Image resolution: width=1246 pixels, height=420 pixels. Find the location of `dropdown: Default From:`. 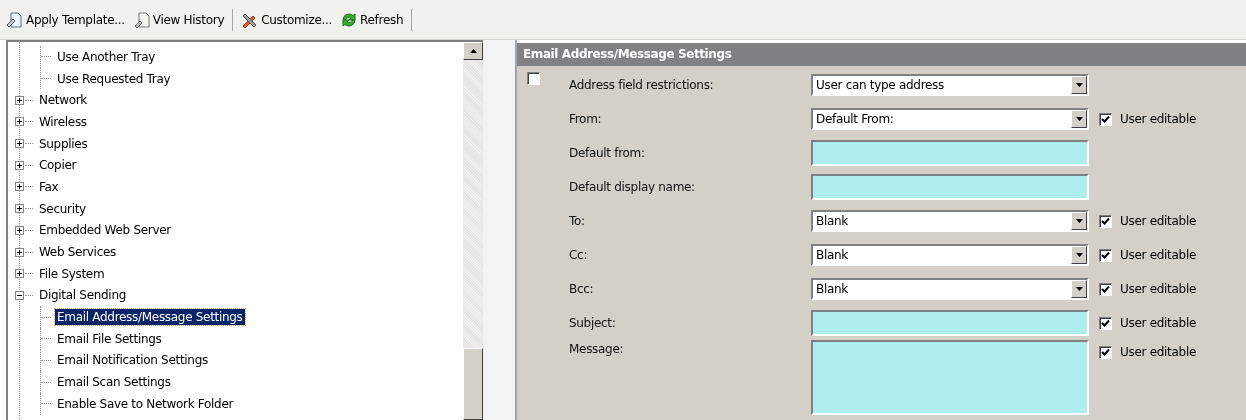

dropdown: Default From: is located at coordinates (950, 119).